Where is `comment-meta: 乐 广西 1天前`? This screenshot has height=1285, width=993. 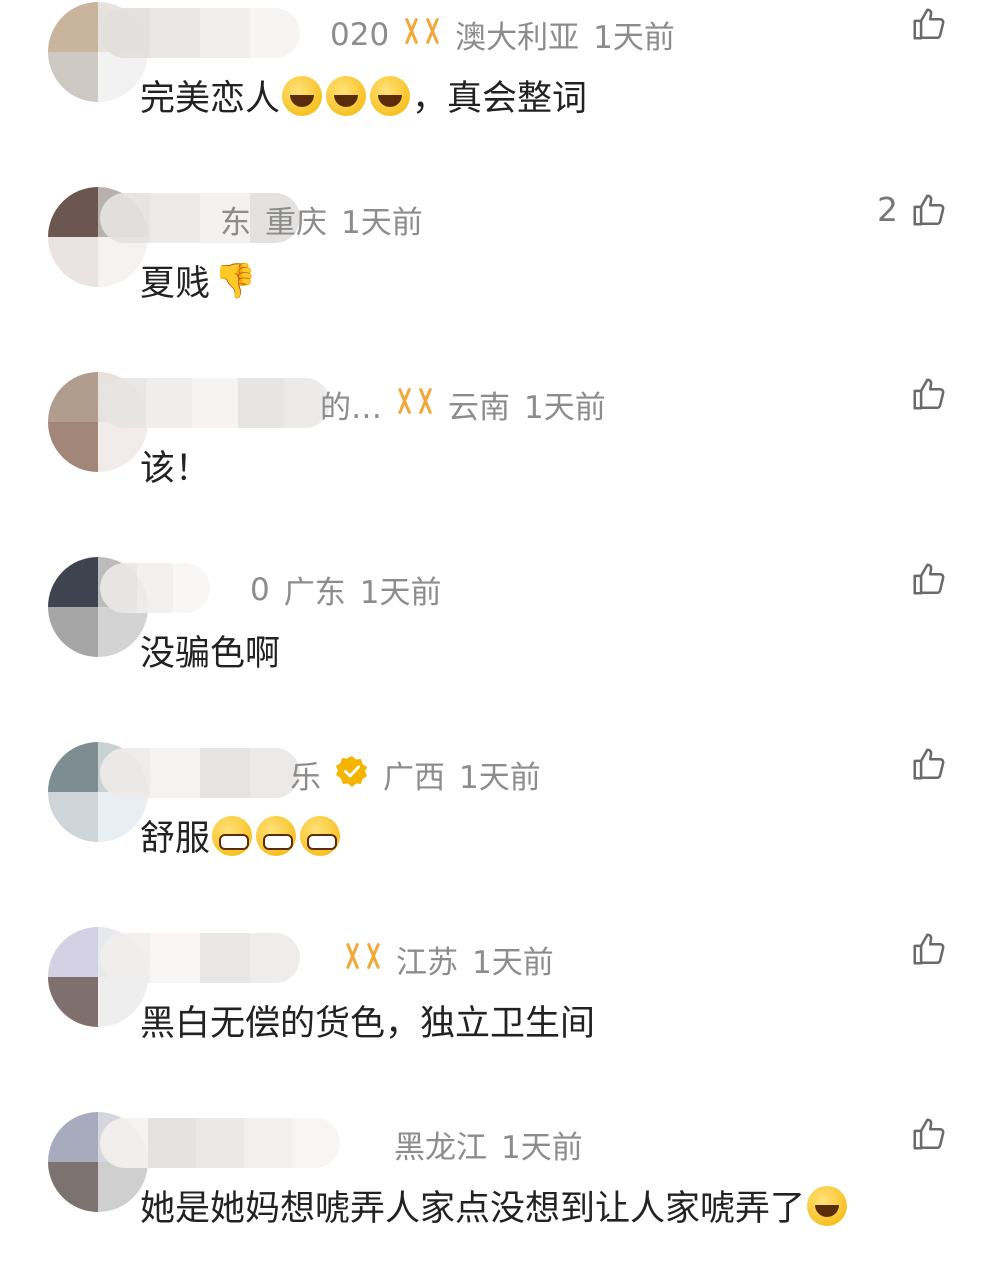
comment-meta: 乐 广西 1天前 is located at coordinates (415, 774).